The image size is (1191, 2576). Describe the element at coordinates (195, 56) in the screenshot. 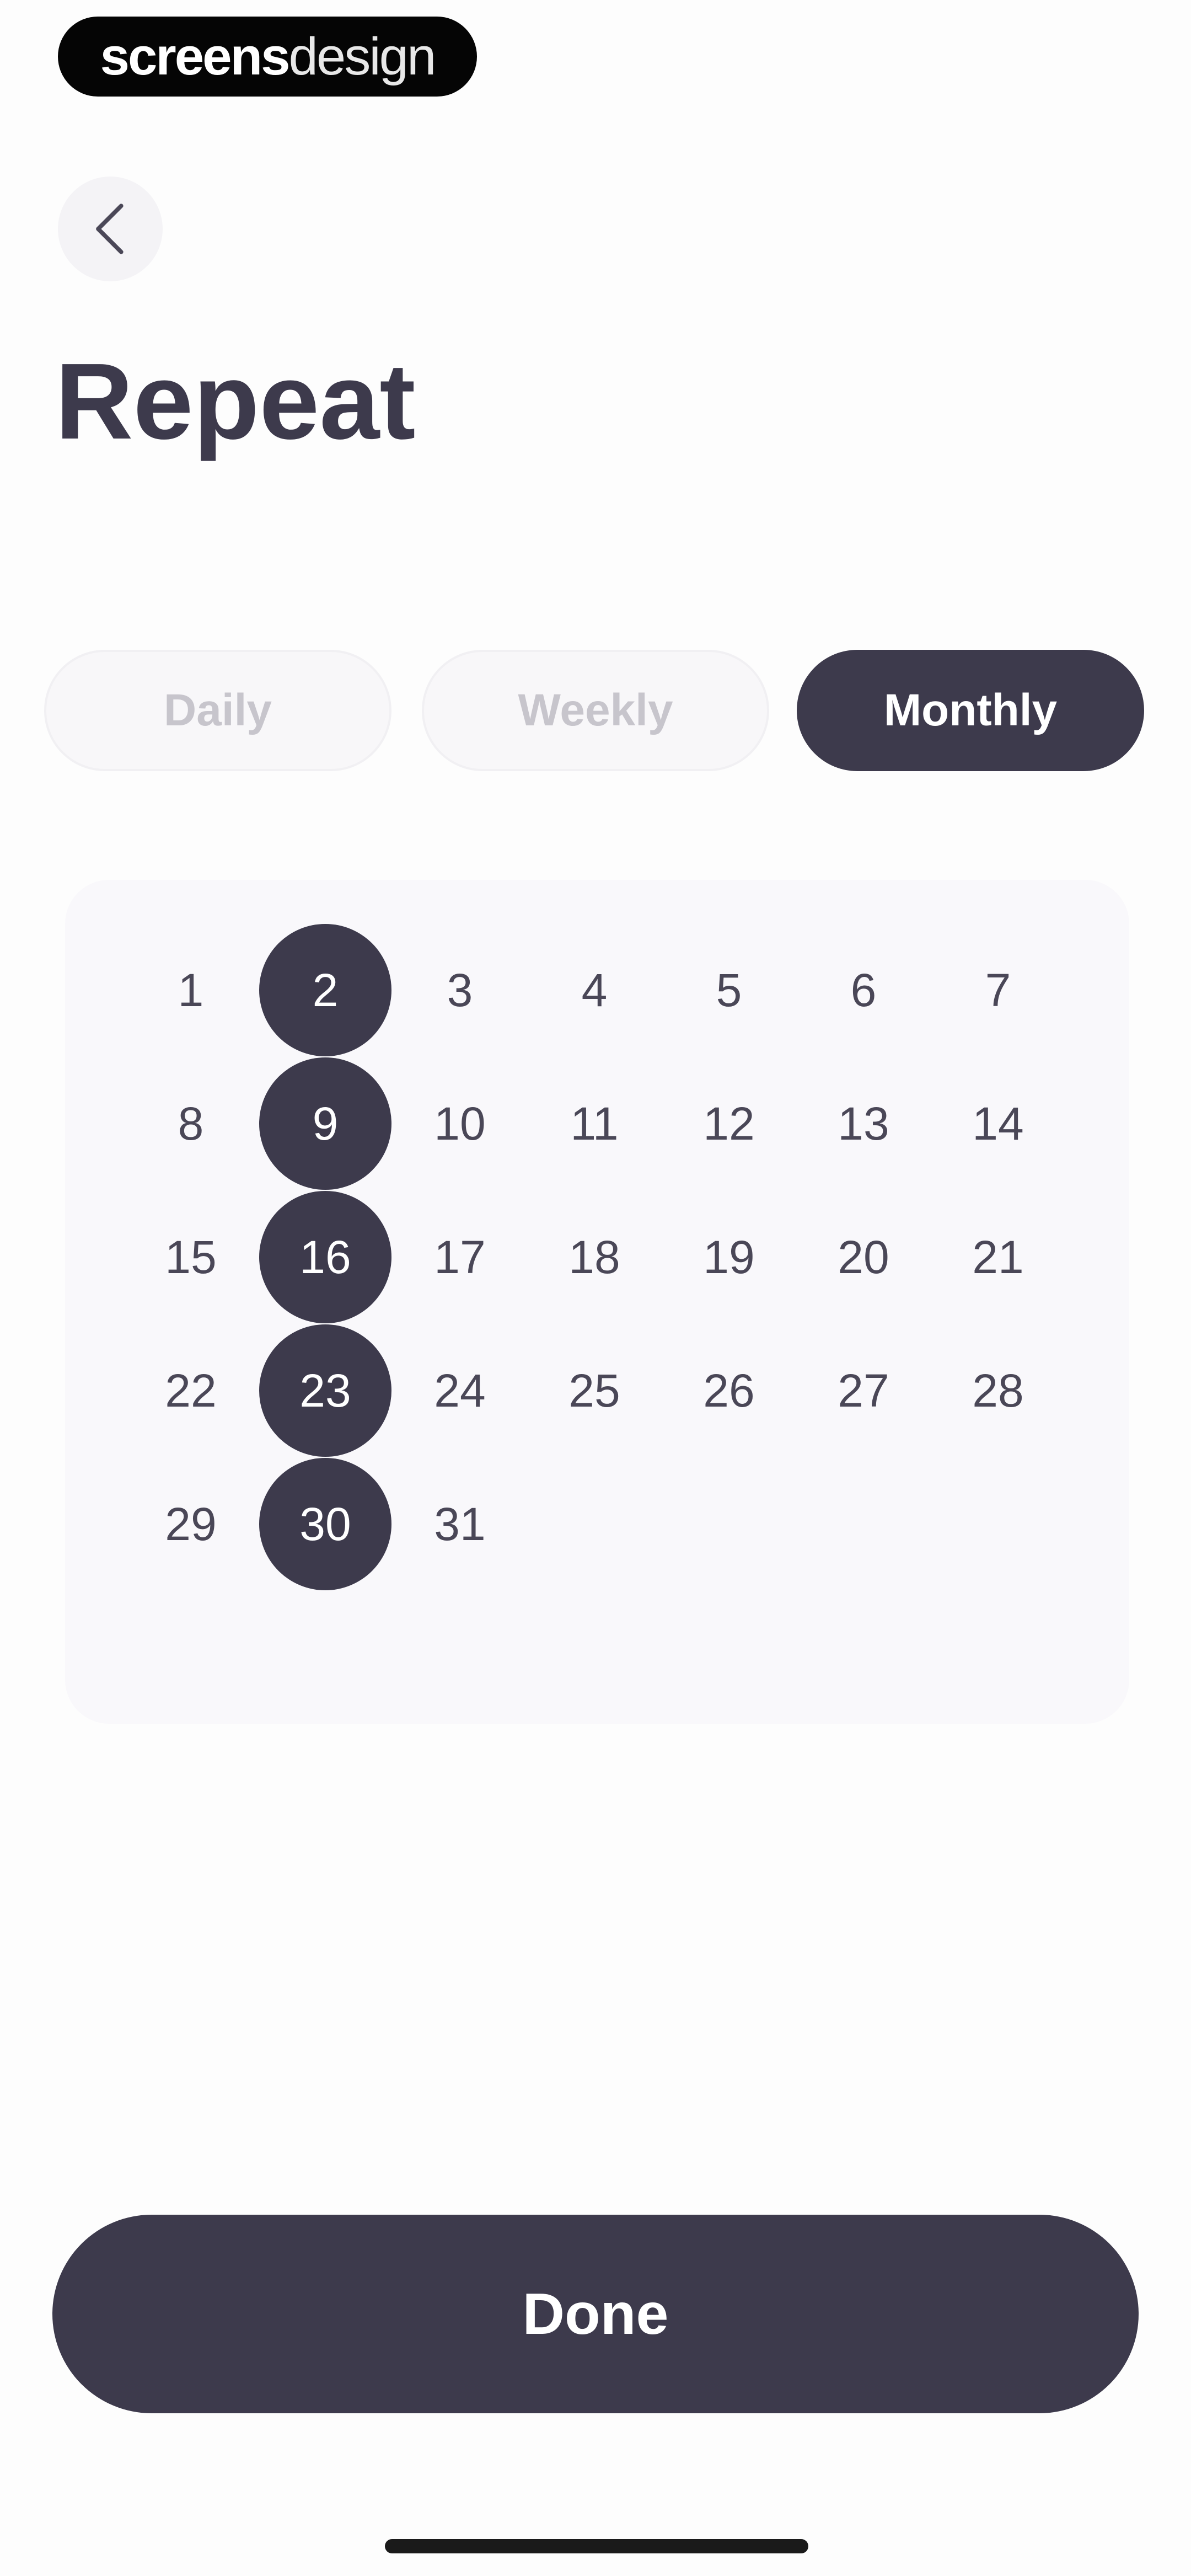

I see `logo-text-strong: screens` at that location.